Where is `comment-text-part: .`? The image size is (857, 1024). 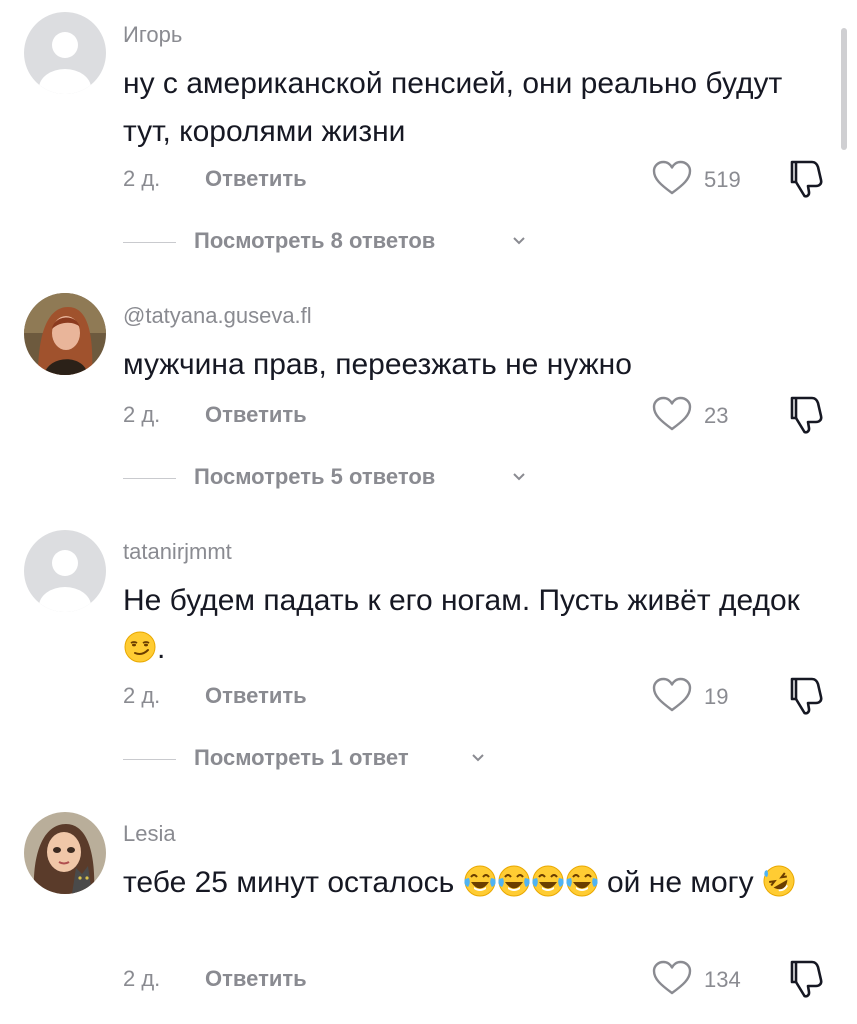 comment-text-part: . is located at coordinates (161, 648).